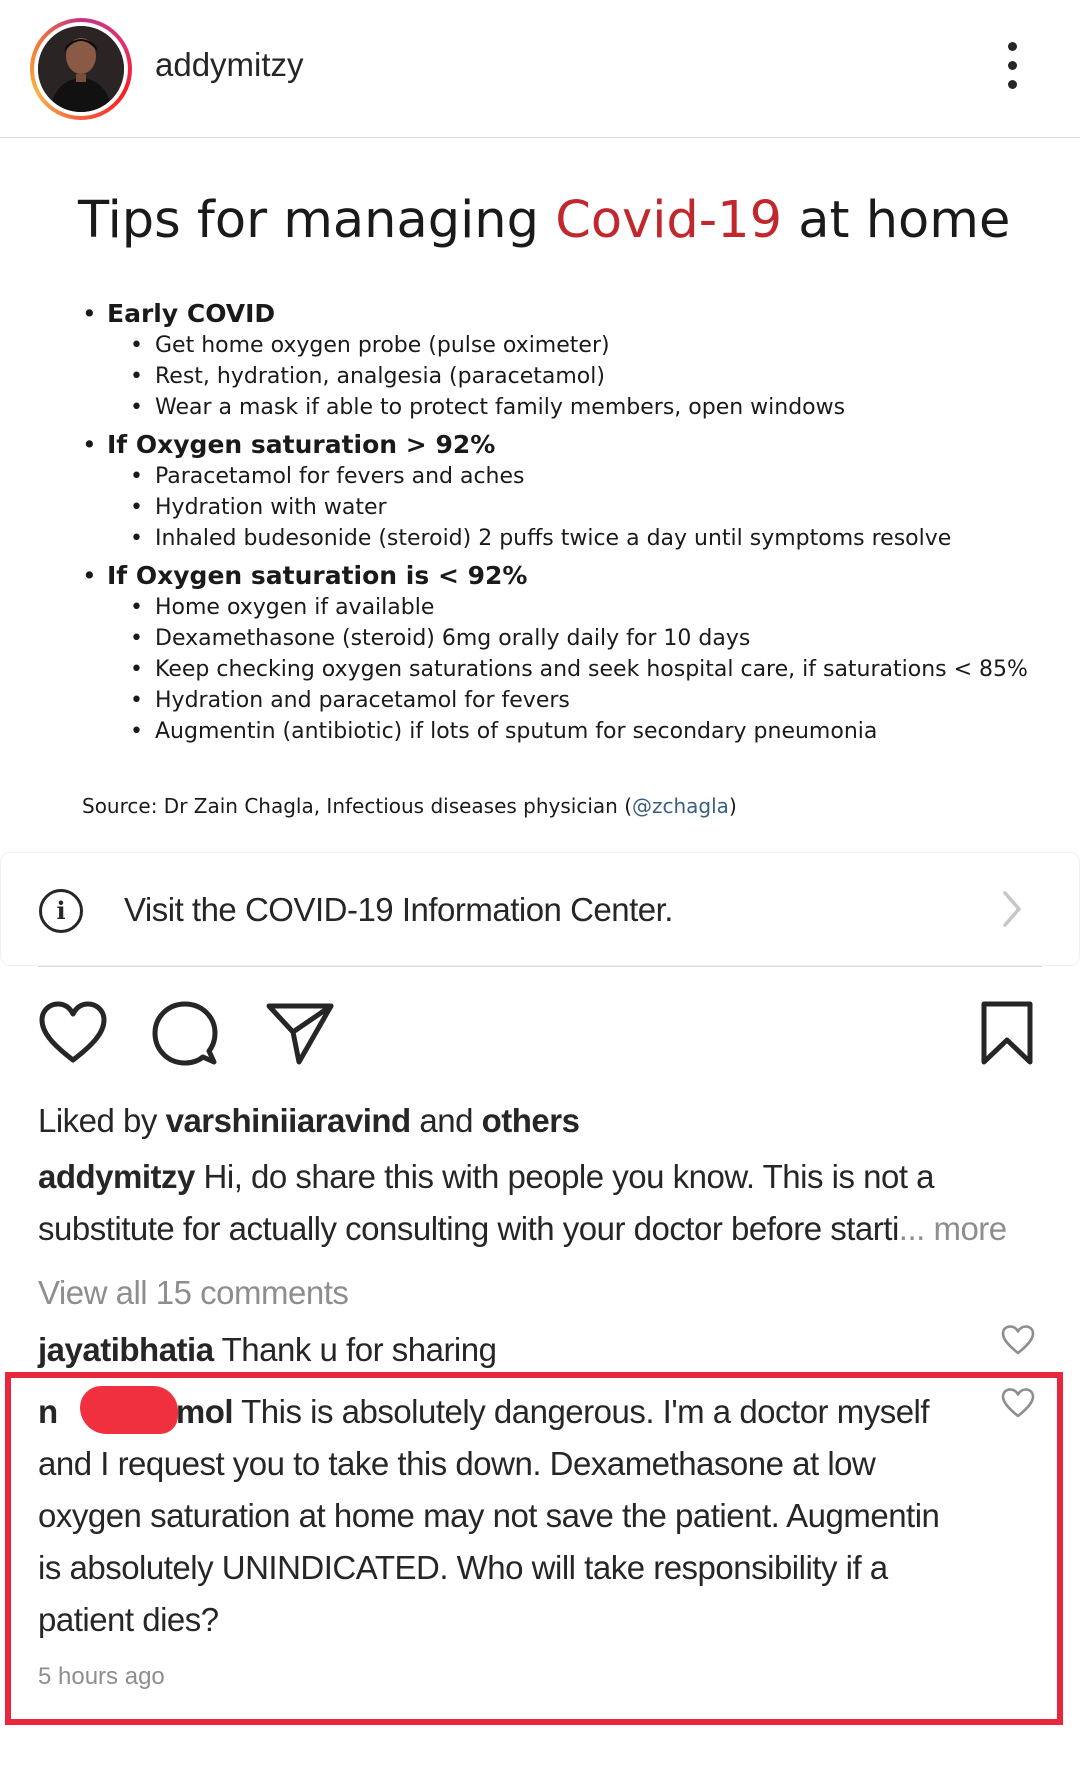 The width and height of the screenshot is (1080, 1778). Describe the element at coordinates (562, 313) in the screenshot. I see `bullet-heading: Early COVID` at that location.